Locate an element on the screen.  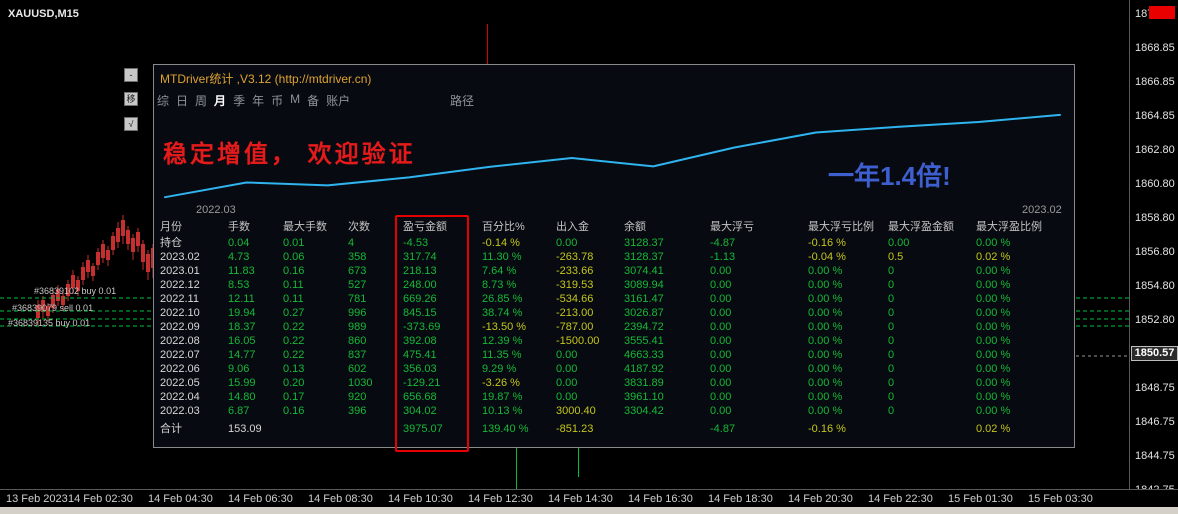
menu-item-月: 月 is located at coordinates (220, 100).